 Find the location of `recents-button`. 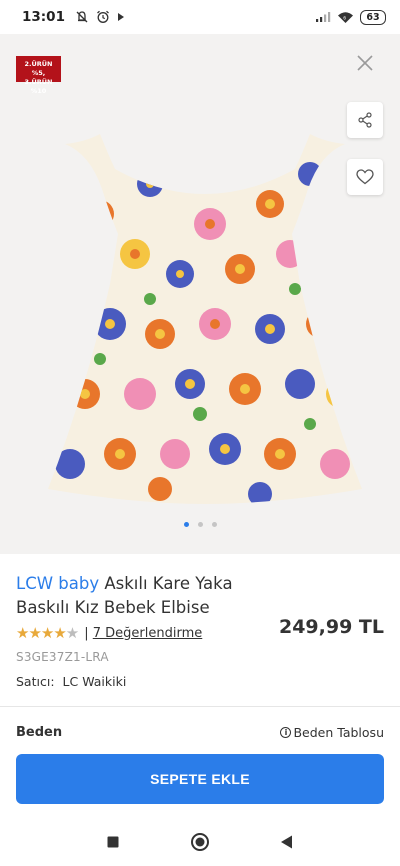

recents-button is located at coordinates (113, 842).